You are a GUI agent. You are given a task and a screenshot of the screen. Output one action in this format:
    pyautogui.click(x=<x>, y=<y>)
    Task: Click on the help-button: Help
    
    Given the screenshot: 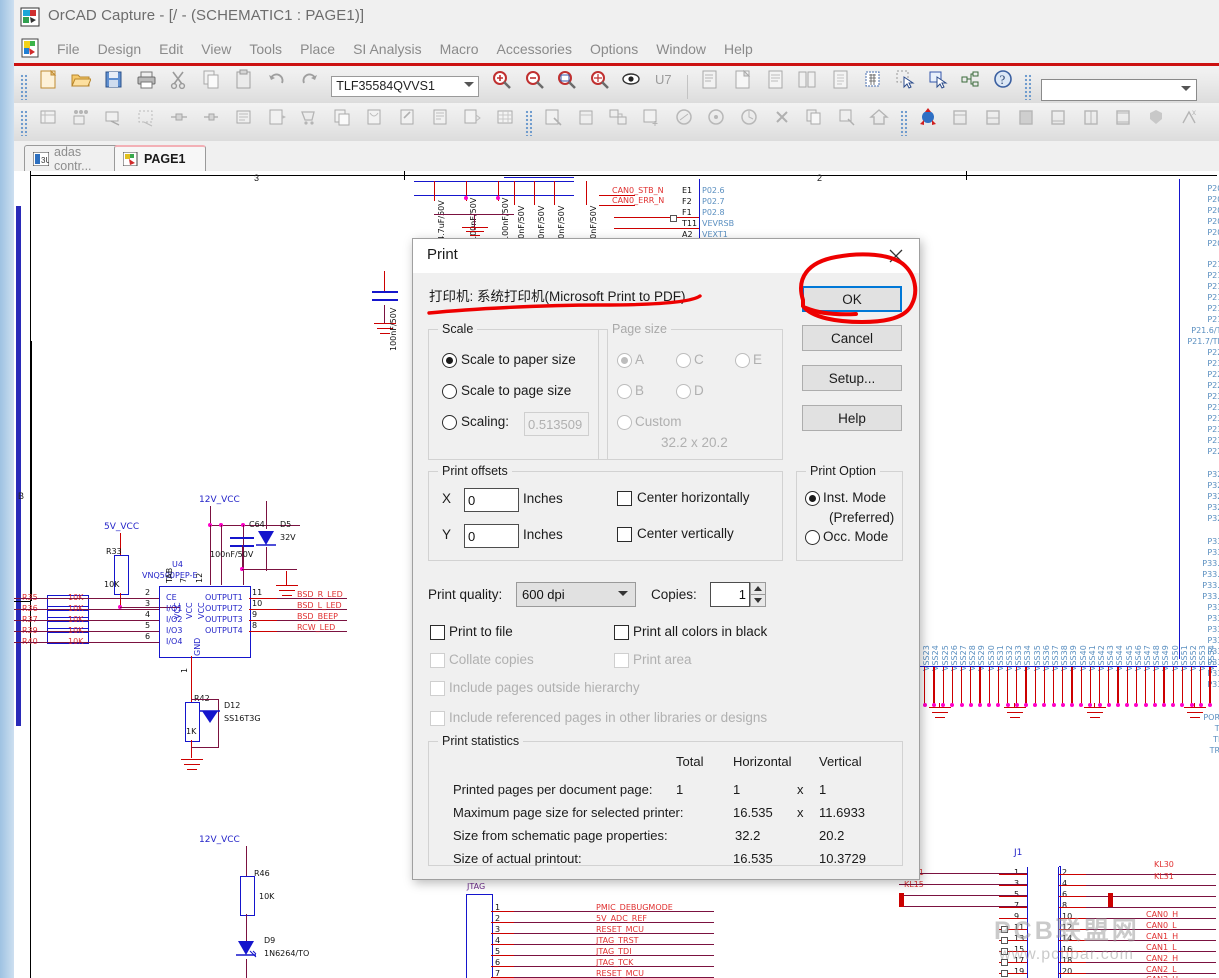 What is the action you would take?
    pyautogui.click(x=852, y=418)
    